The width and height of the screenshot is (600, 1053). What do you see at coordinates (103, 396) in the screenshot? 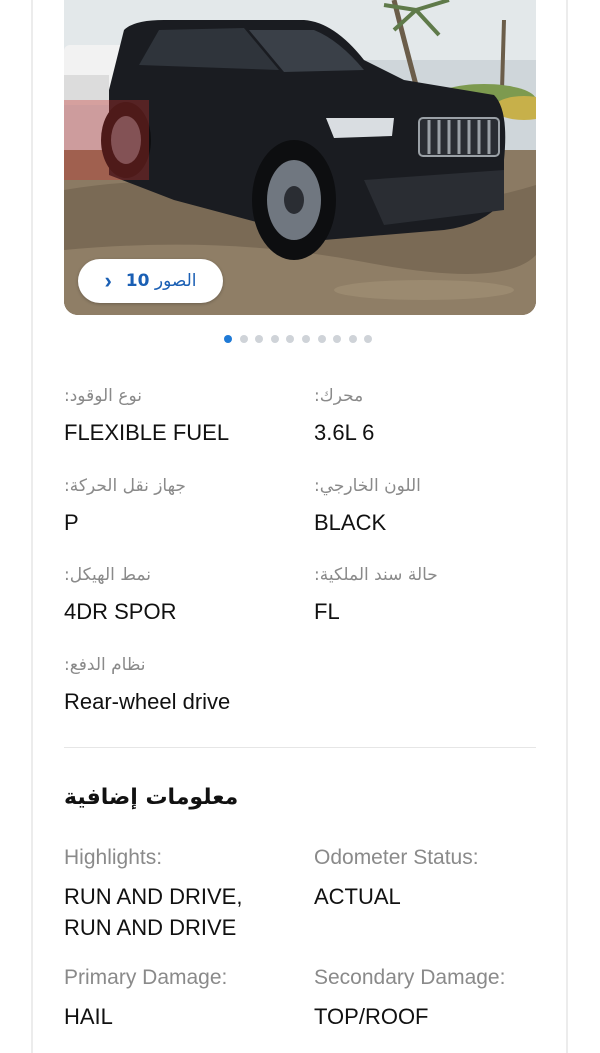
I see `fuel-type-label: :نوع الوقود` at bounding box center [103, 396].